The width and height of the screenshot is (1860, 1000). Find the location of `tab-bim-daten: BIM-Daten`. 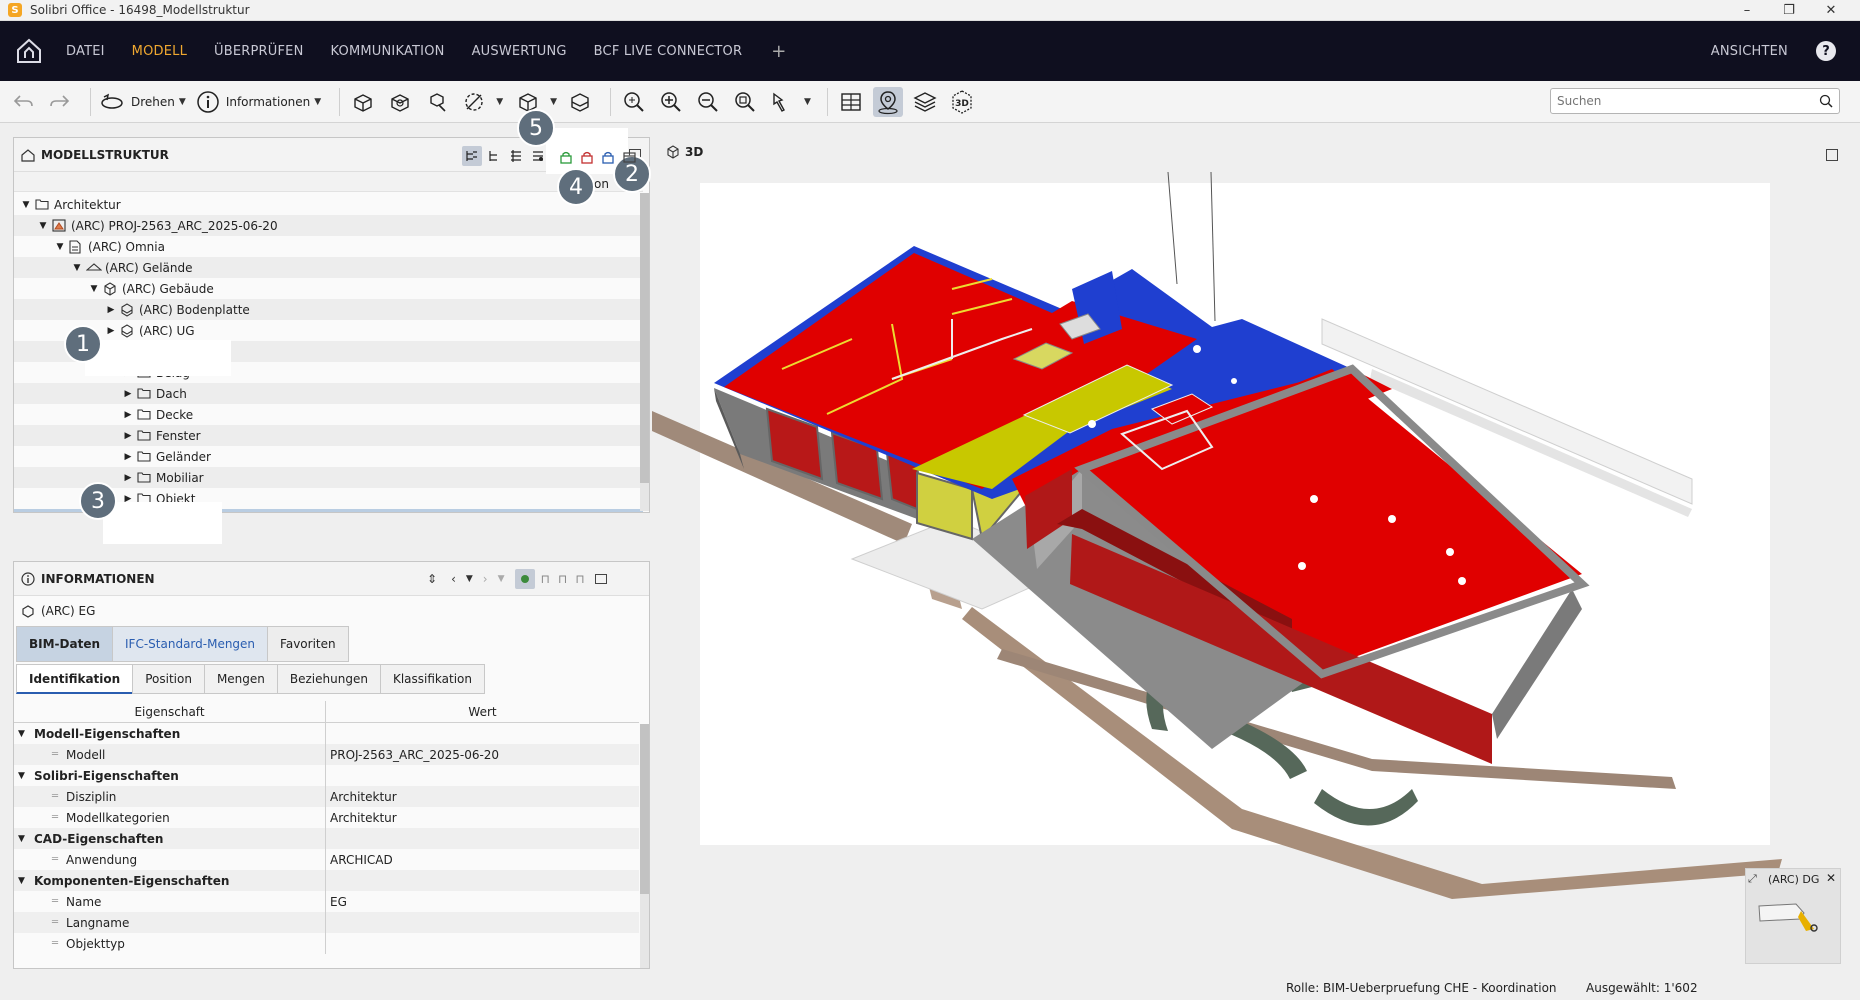

tab-bim-daten: BIM-Daten is located at coordinates (65, 644).